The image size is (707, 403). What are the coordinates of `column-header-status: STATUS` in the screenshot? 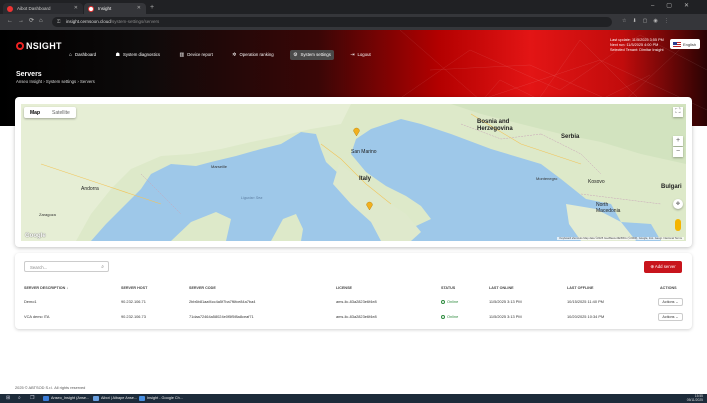 It's located at (448, 288).